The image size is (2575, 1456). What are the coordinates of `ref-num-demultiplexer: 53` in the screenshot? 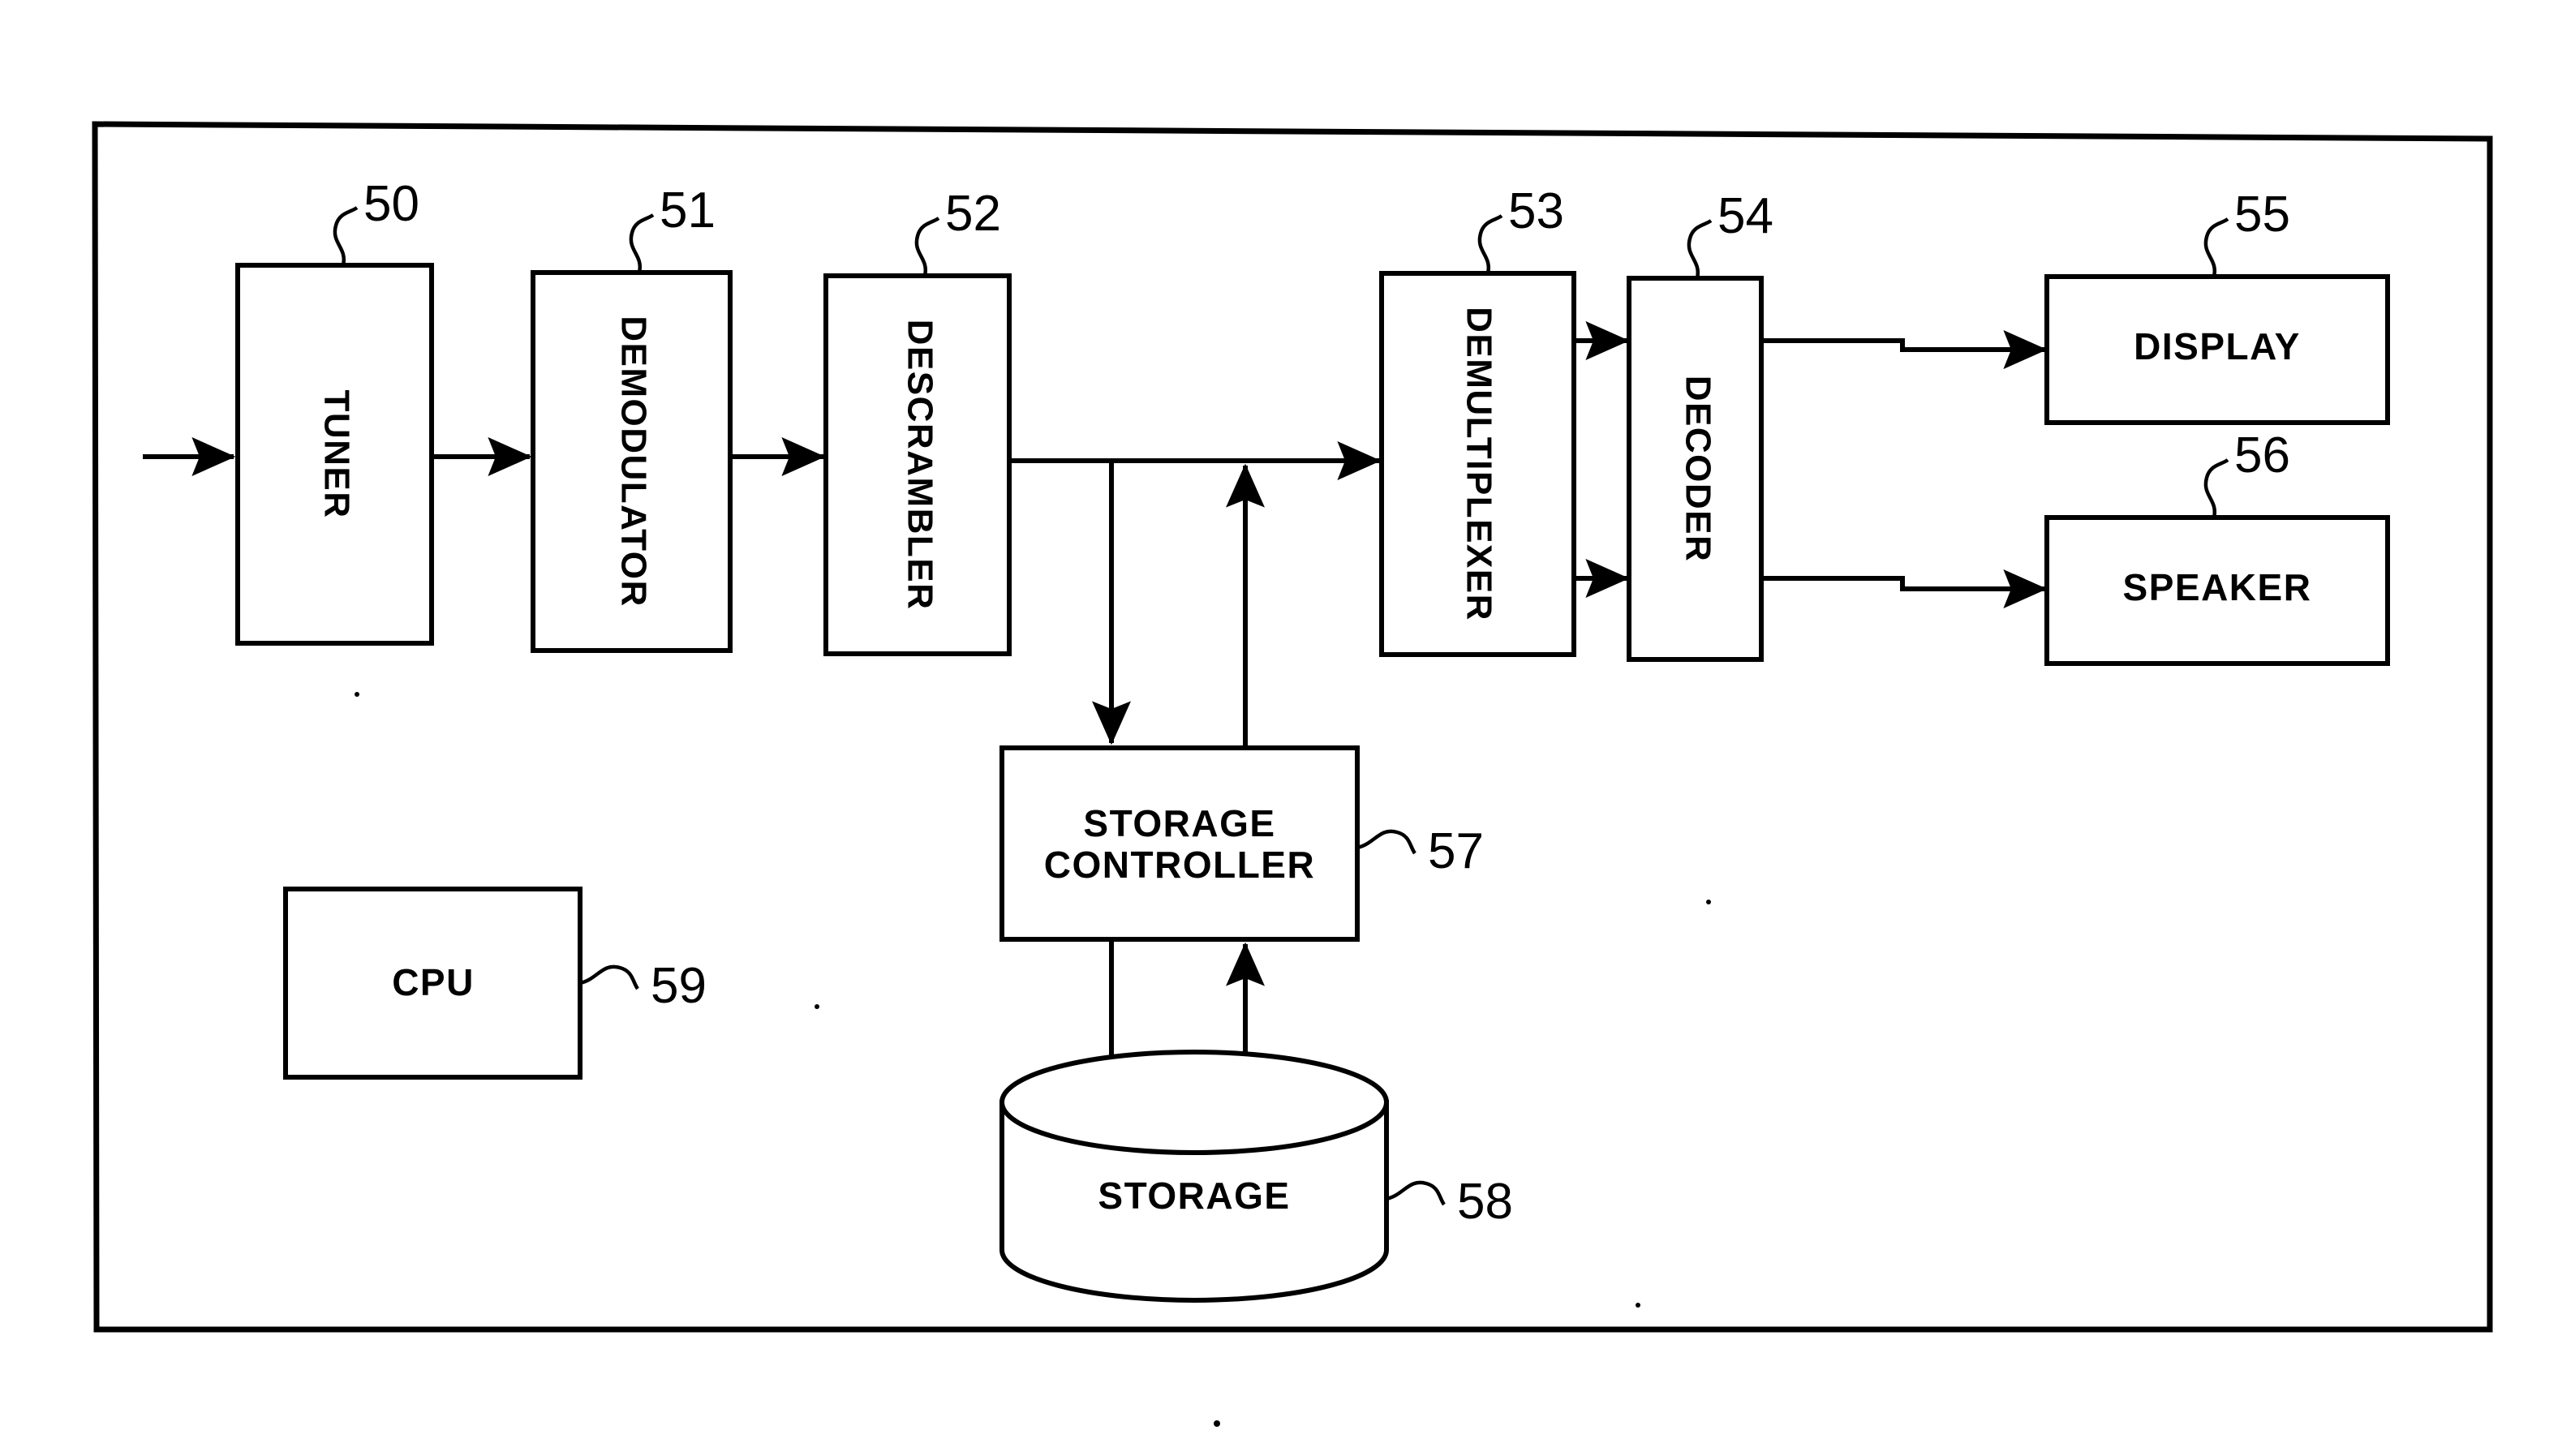 It's located at (1536, 211).